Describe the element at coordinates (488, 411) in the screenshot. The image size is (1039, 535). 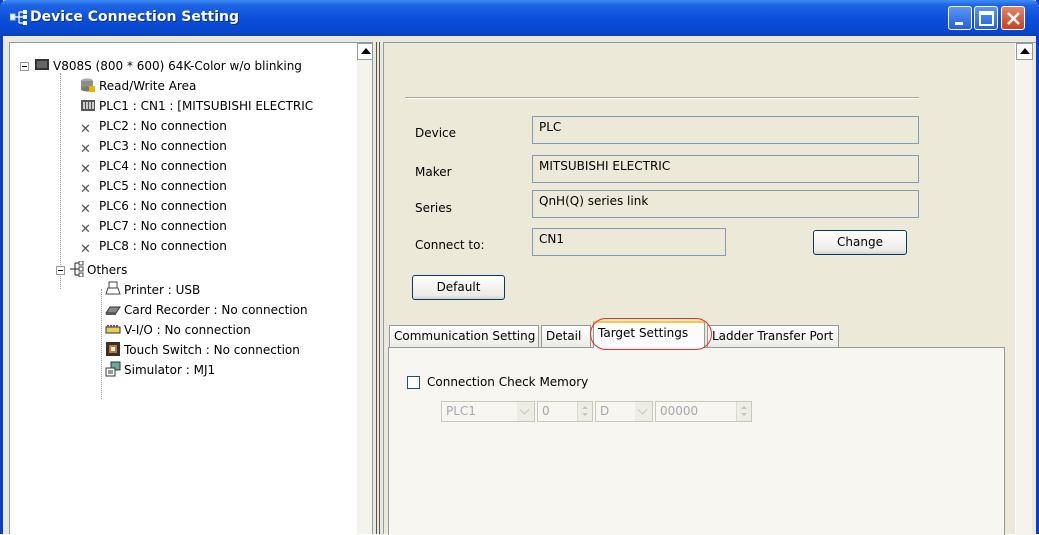
I see `plc-select: PLC1` at that location.